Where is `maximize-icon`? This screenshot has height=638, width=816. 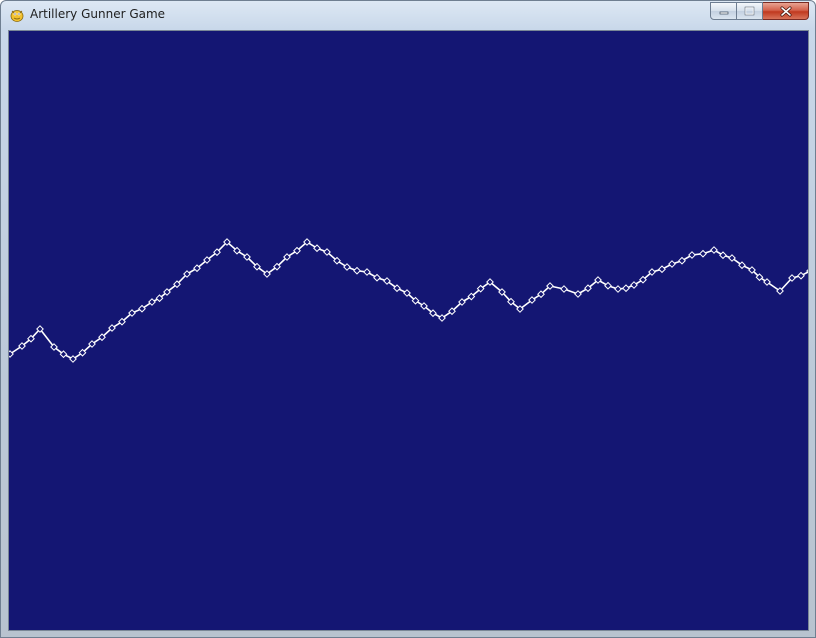
maximize-icon is located at coordinates (749, 11).